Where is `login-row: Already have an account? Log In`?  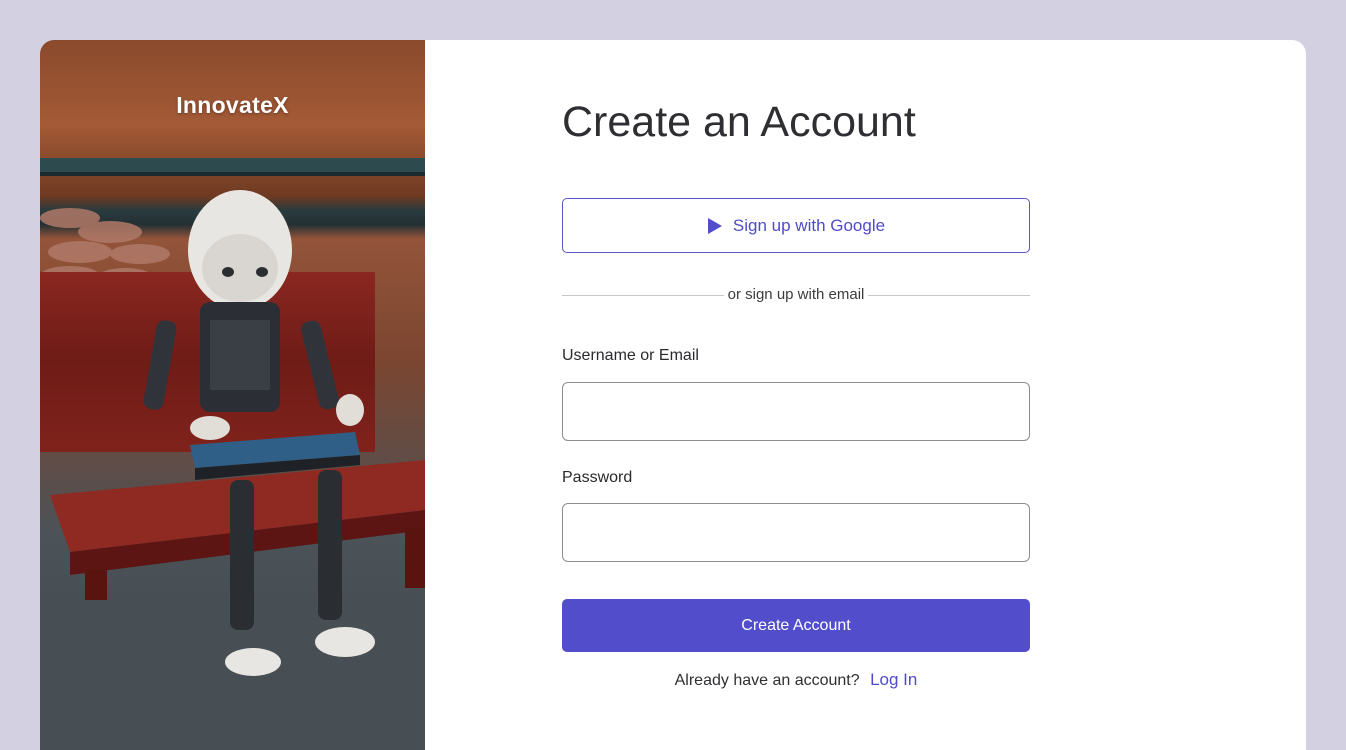
login-row: Already have an account? Log In is located at coordinates (796, 680).